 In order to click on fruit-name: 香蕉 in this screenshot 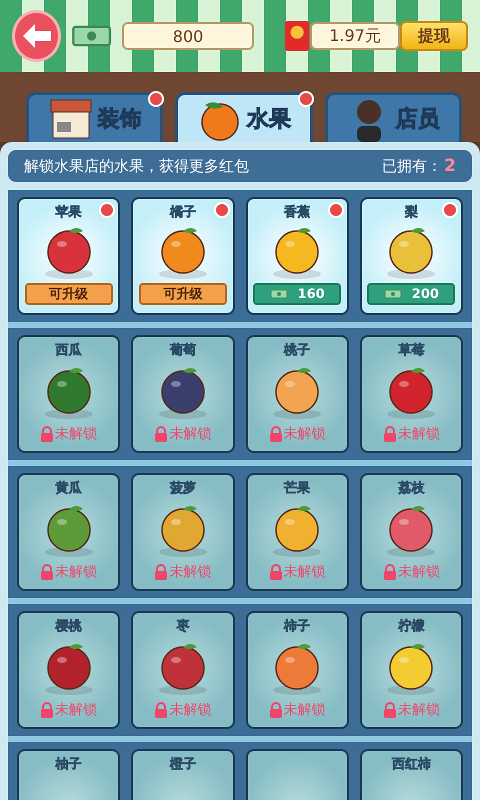, I will do `click(297, 212)`.